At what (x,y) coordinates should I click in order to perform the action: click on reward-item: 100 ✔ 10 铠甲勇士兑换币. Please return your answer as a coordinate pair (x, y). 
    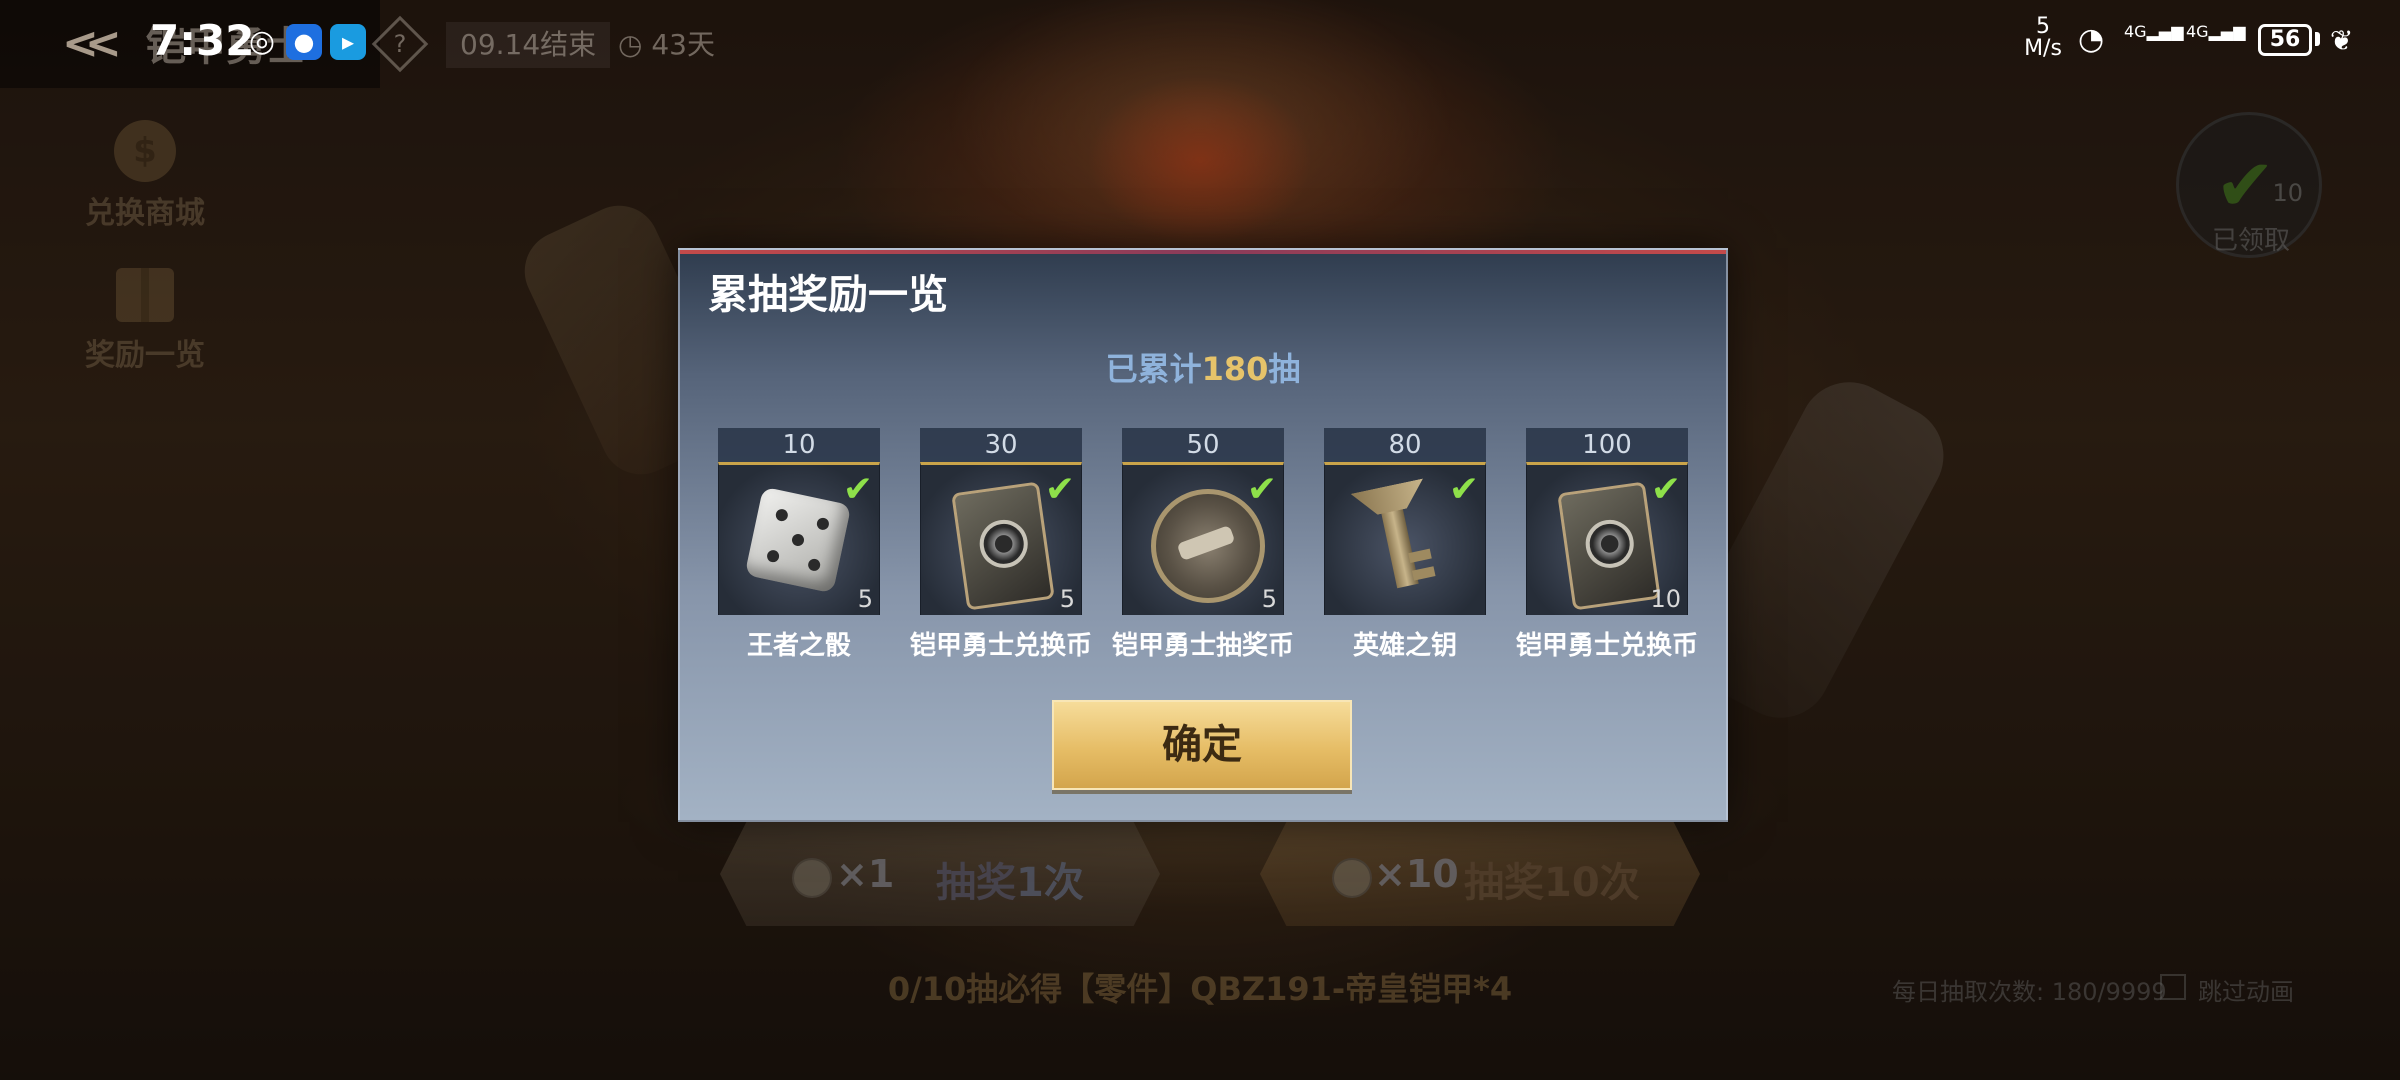
    Looking at the image, I should click on (1607, 545).